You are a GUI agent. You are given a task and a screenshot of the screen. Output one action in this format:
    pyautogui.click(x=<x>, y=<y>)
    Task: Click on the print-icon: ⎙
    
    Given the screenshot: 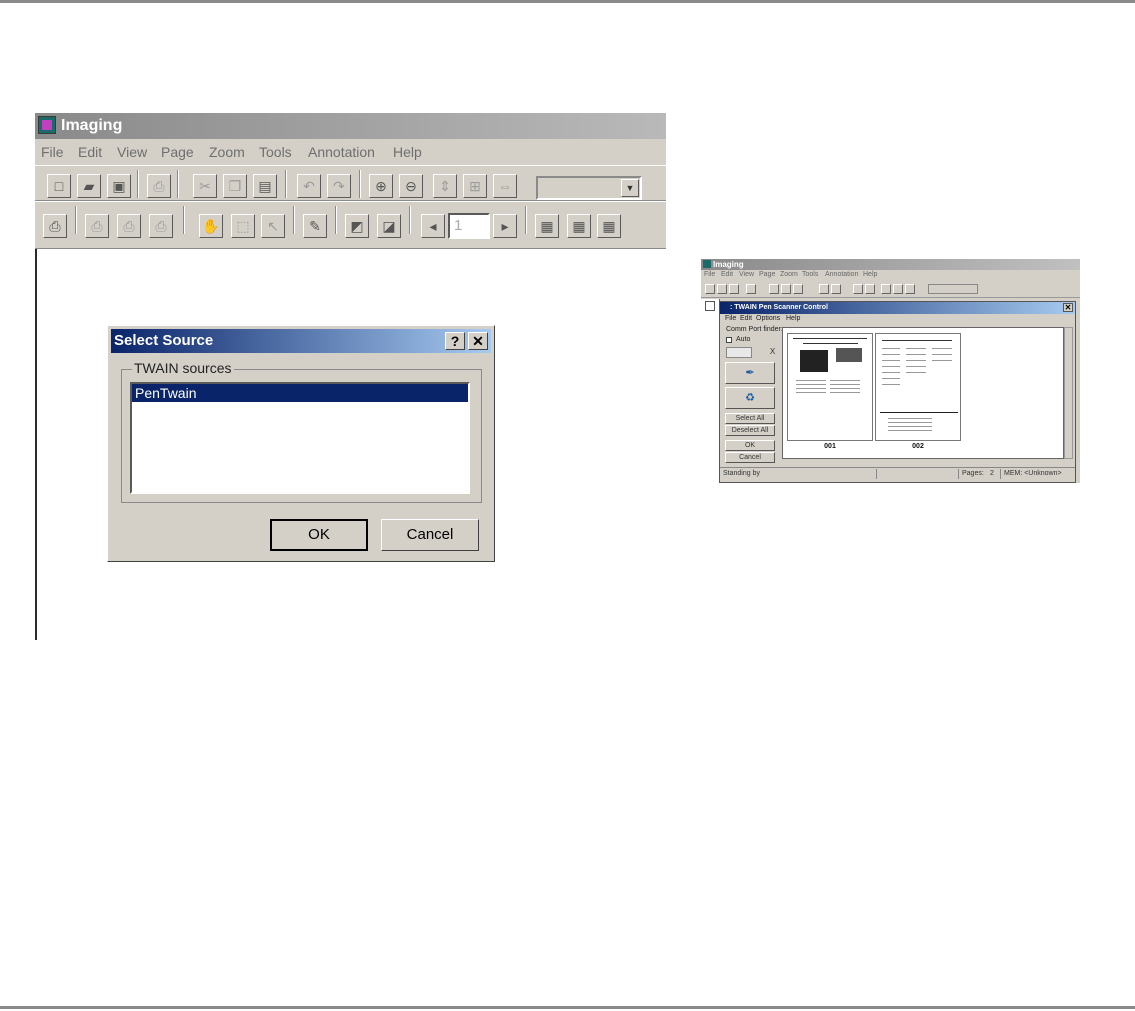 What is the action you would take?
    pyautogui.click(x=159, y=186)
    